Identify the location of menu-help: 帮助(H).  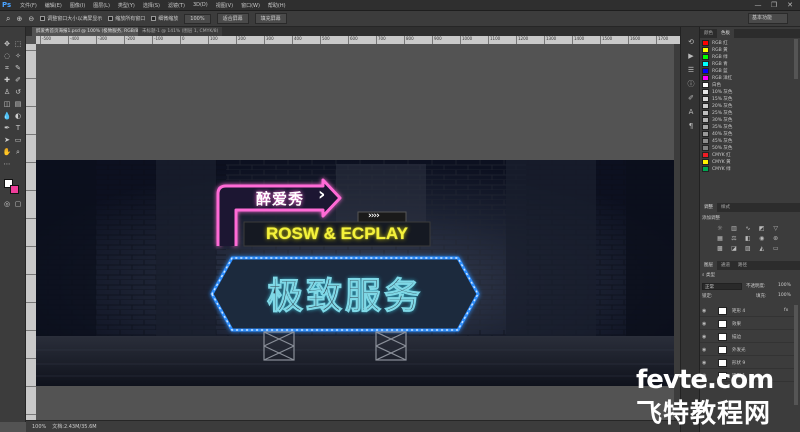
(277, 5).